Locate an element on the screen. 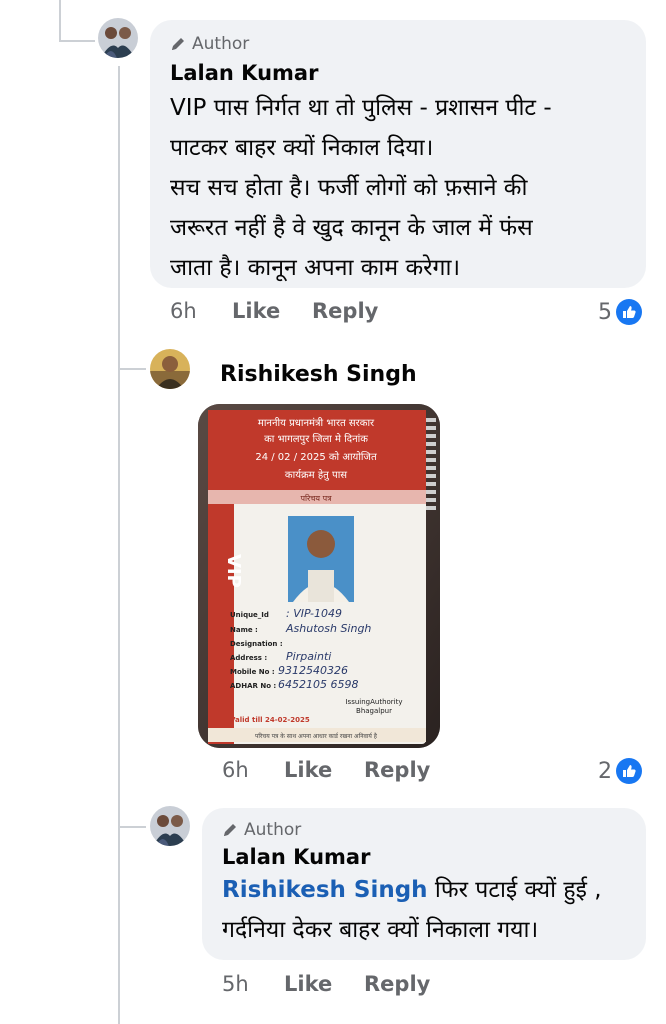 The width and height of the screenshot is (666, 1024). comment-actions: 5h Like Reply is located at coordinates (326, 984).